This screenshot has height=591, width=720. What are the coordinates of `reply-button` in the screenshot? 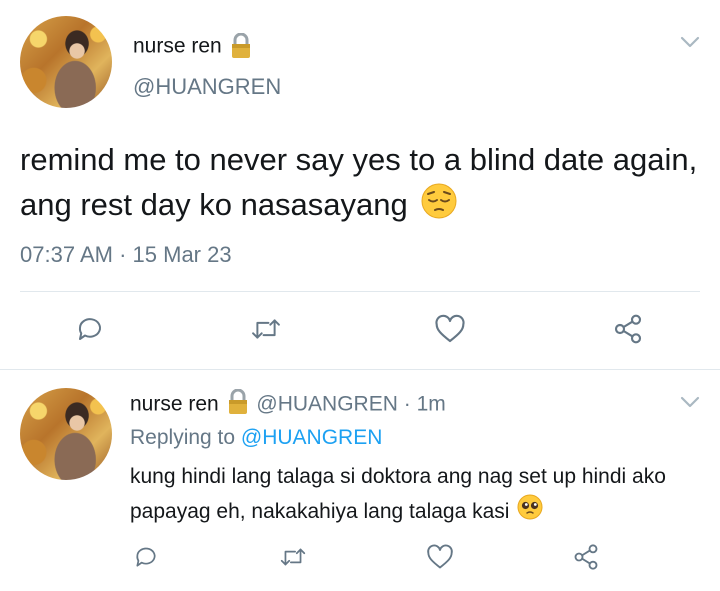 It's located at (90, 329).